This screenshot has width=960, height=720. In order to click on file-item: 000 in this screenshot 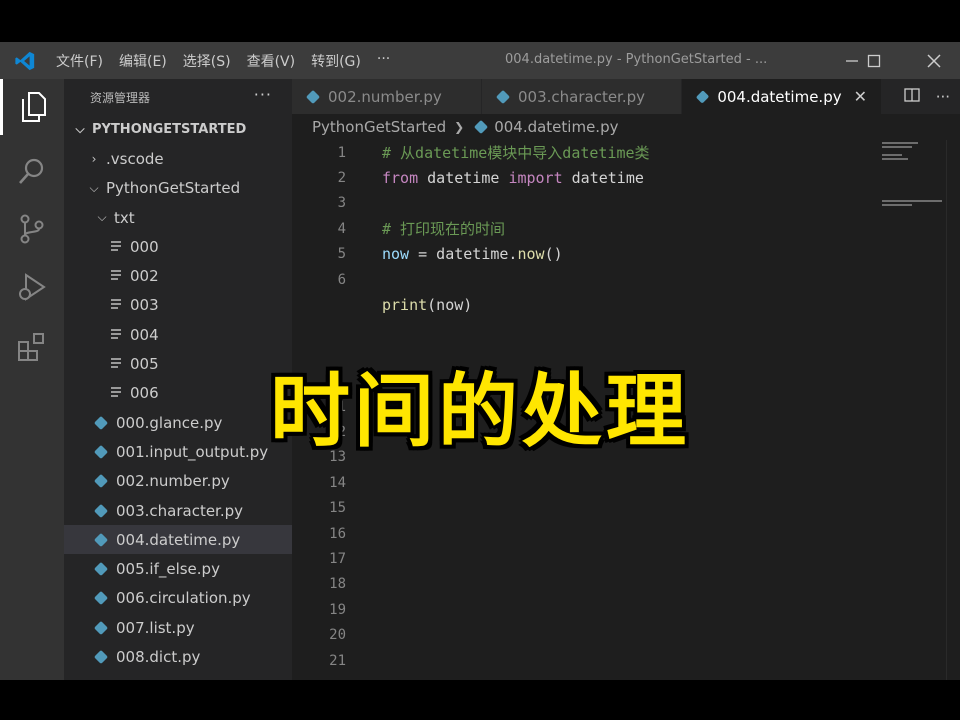, I will do `click(178, 246)`.